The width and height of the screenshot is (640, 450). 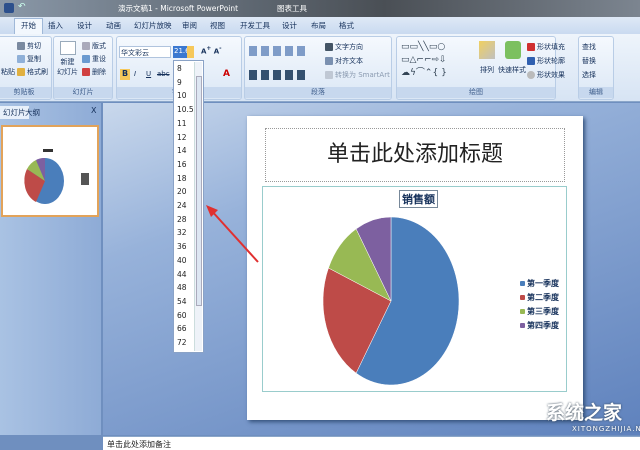 I want to click on slides-group: 新建 幻灯片 版式 重设 删除 幻灯片, so click(x=83, y=68).